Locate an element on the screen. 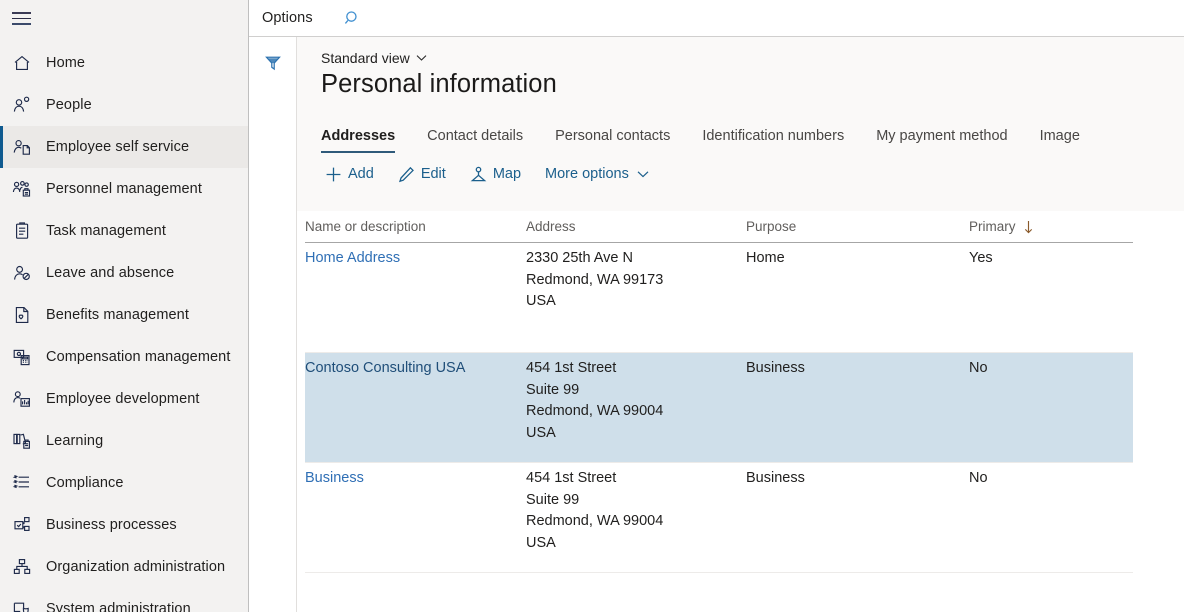  map-button: Map is located at coordinates (498, 174).